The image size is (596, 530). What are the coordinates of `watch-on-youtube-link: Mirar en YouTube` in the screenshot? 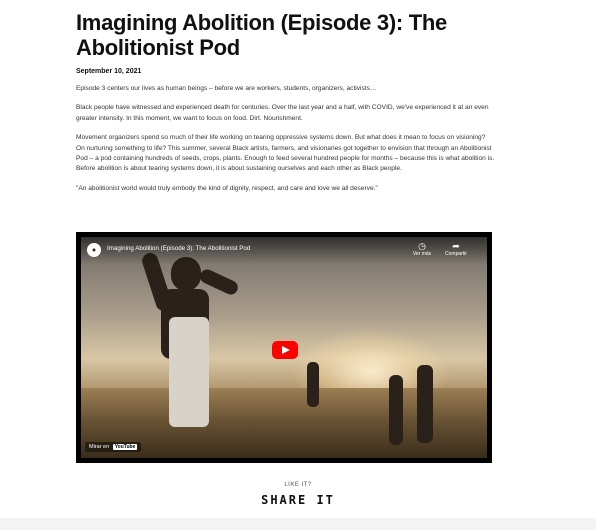 It's located at (113, 447).